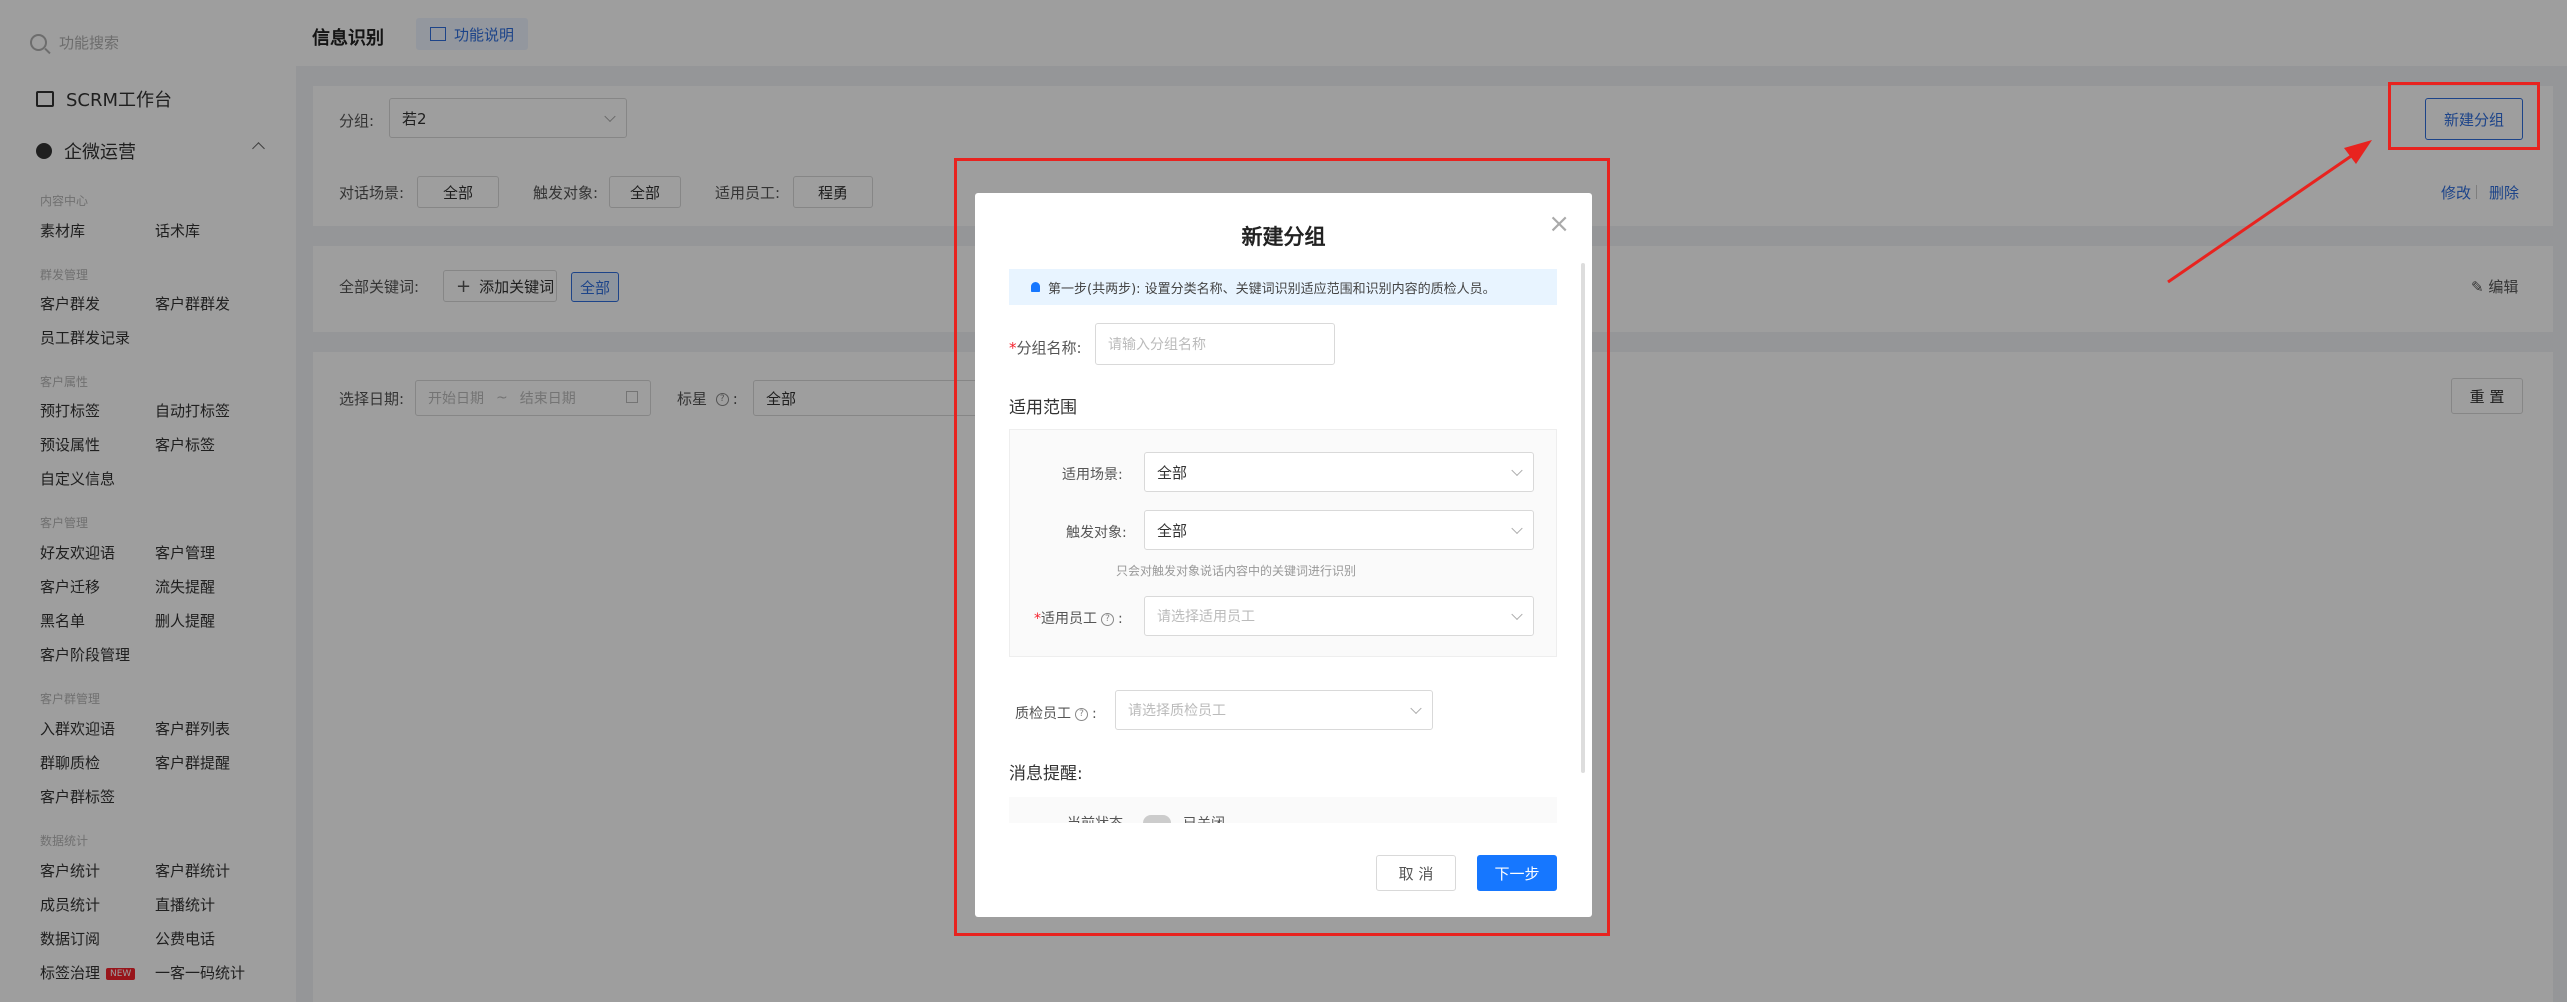 The width and height of the screenshot is (2567, 1002). Describe the element at coordinates (2269, 212) in the screenshot. I see `annotation-arrow` at that location.